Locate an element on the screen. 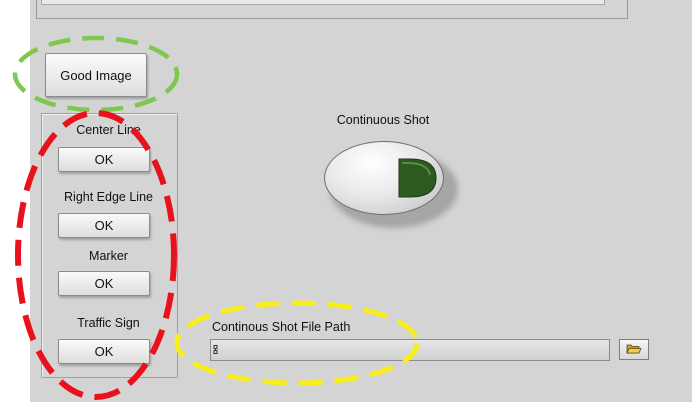 The height and width of the screenshot is (402, 692). continuous-shot-label: Continuous Shot is located at coordinates (383, 120).